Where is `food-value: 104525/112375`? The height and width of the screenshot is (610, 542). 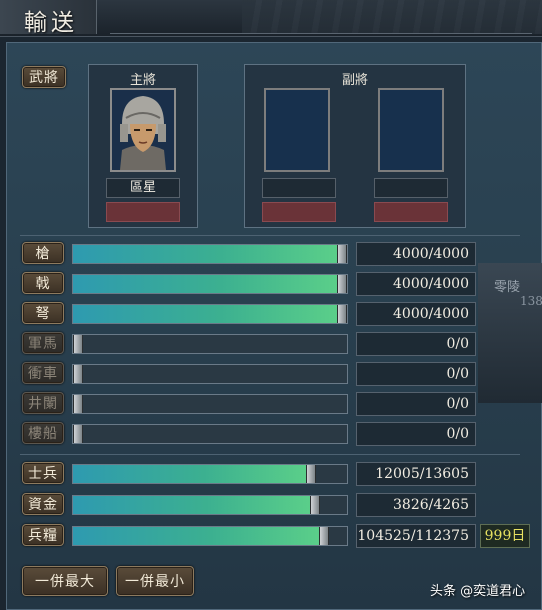
food-value: 104525/112375 is located at coordinates (416, 536).